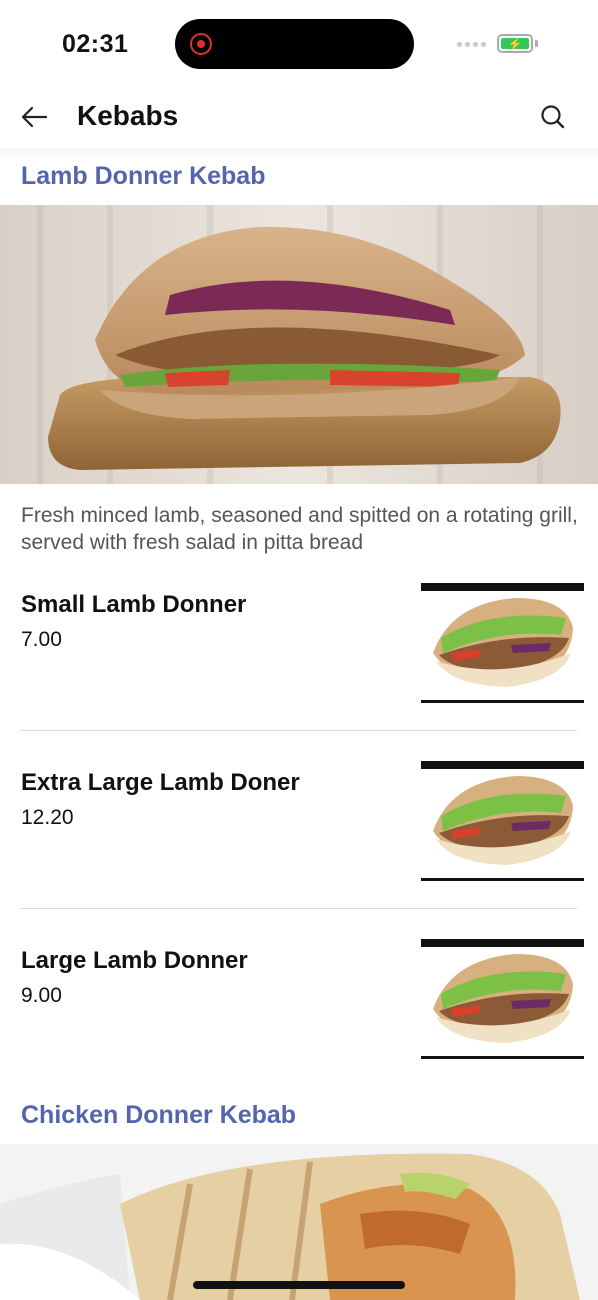 Image resolution: width=598 pixels, height=1300 pixels. I want to click on item-name: Small Lamb Donner, so click(134, 604).